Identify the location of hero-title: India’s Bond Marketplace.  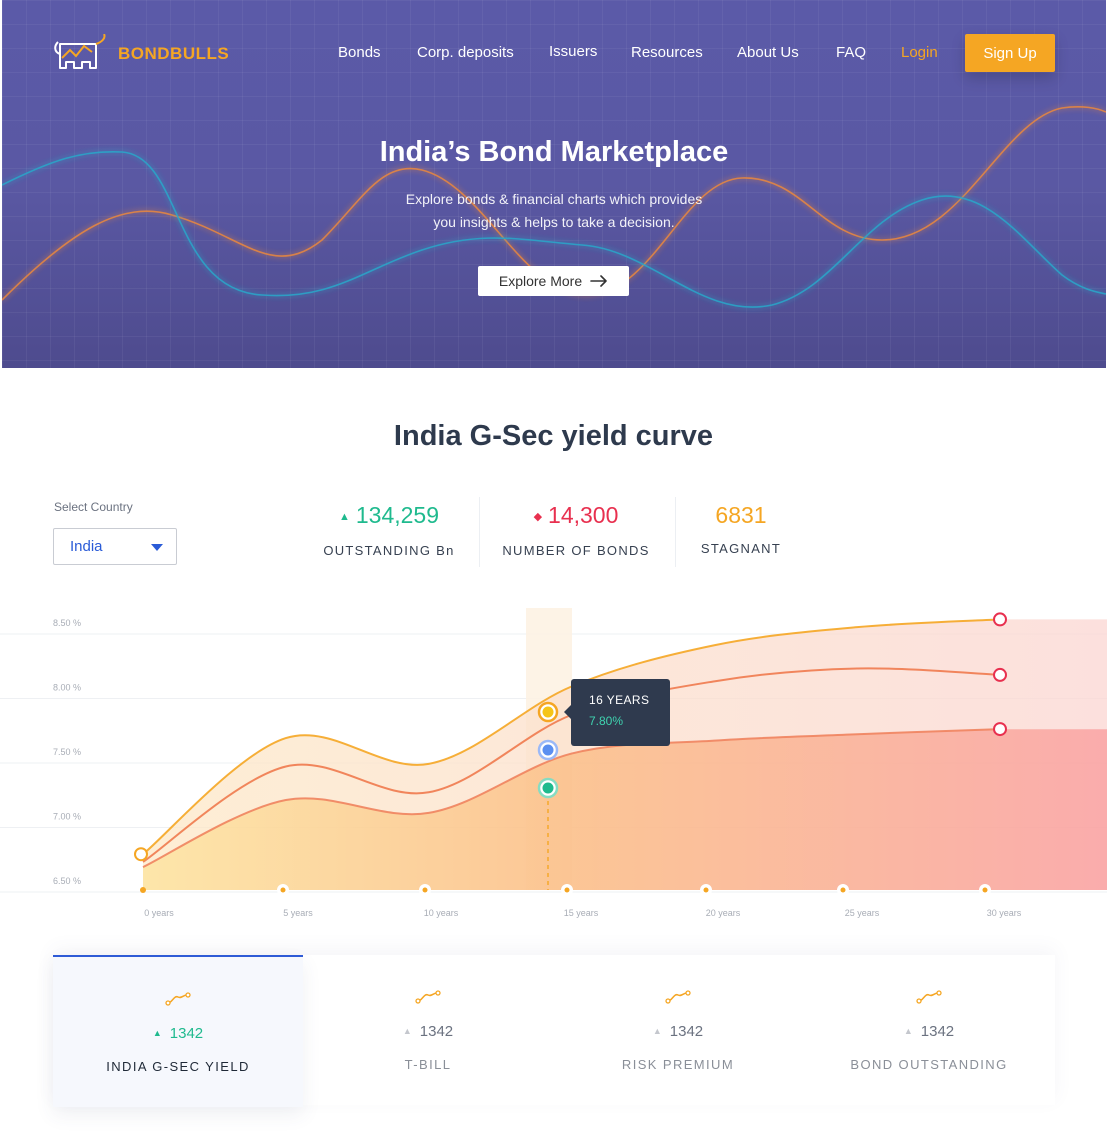
(554, 152).